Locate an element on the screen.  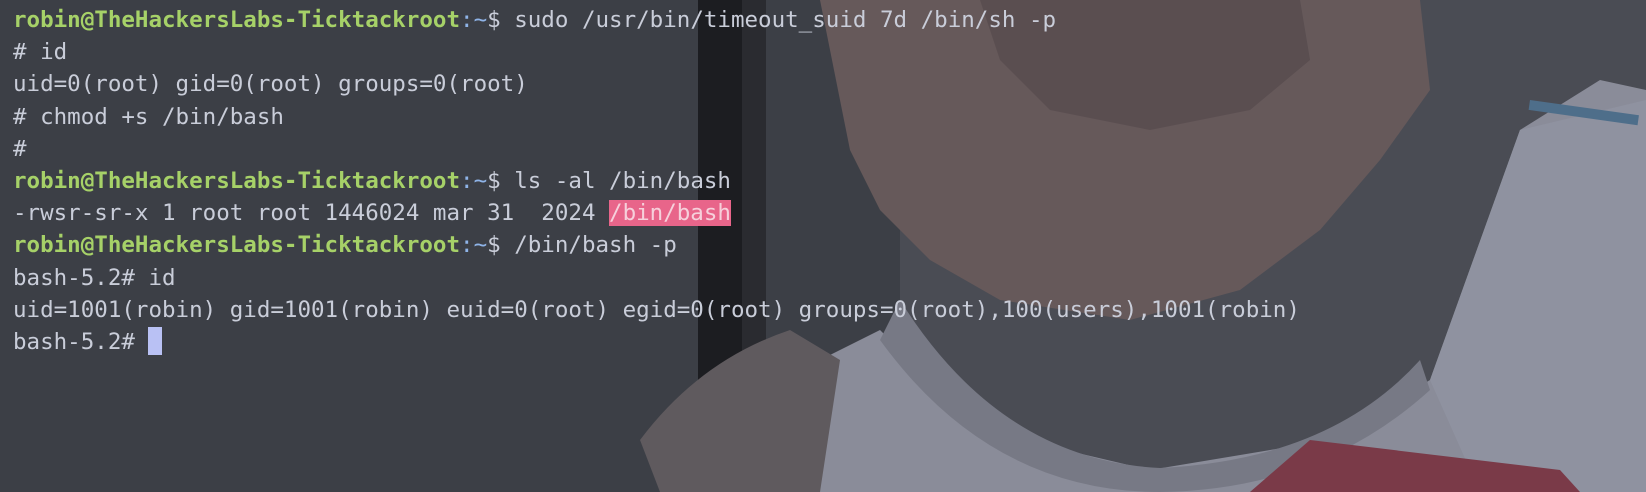
output-text: # chmod +s /bin/bash is located at coordinates (148, 116).